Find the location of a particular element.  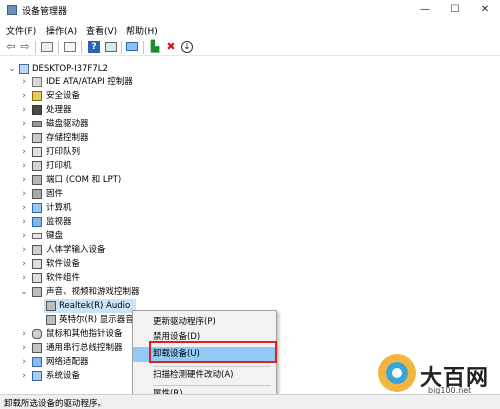

tree-device-label: Realtek(R) Audio is located at coordinates (95, 306).